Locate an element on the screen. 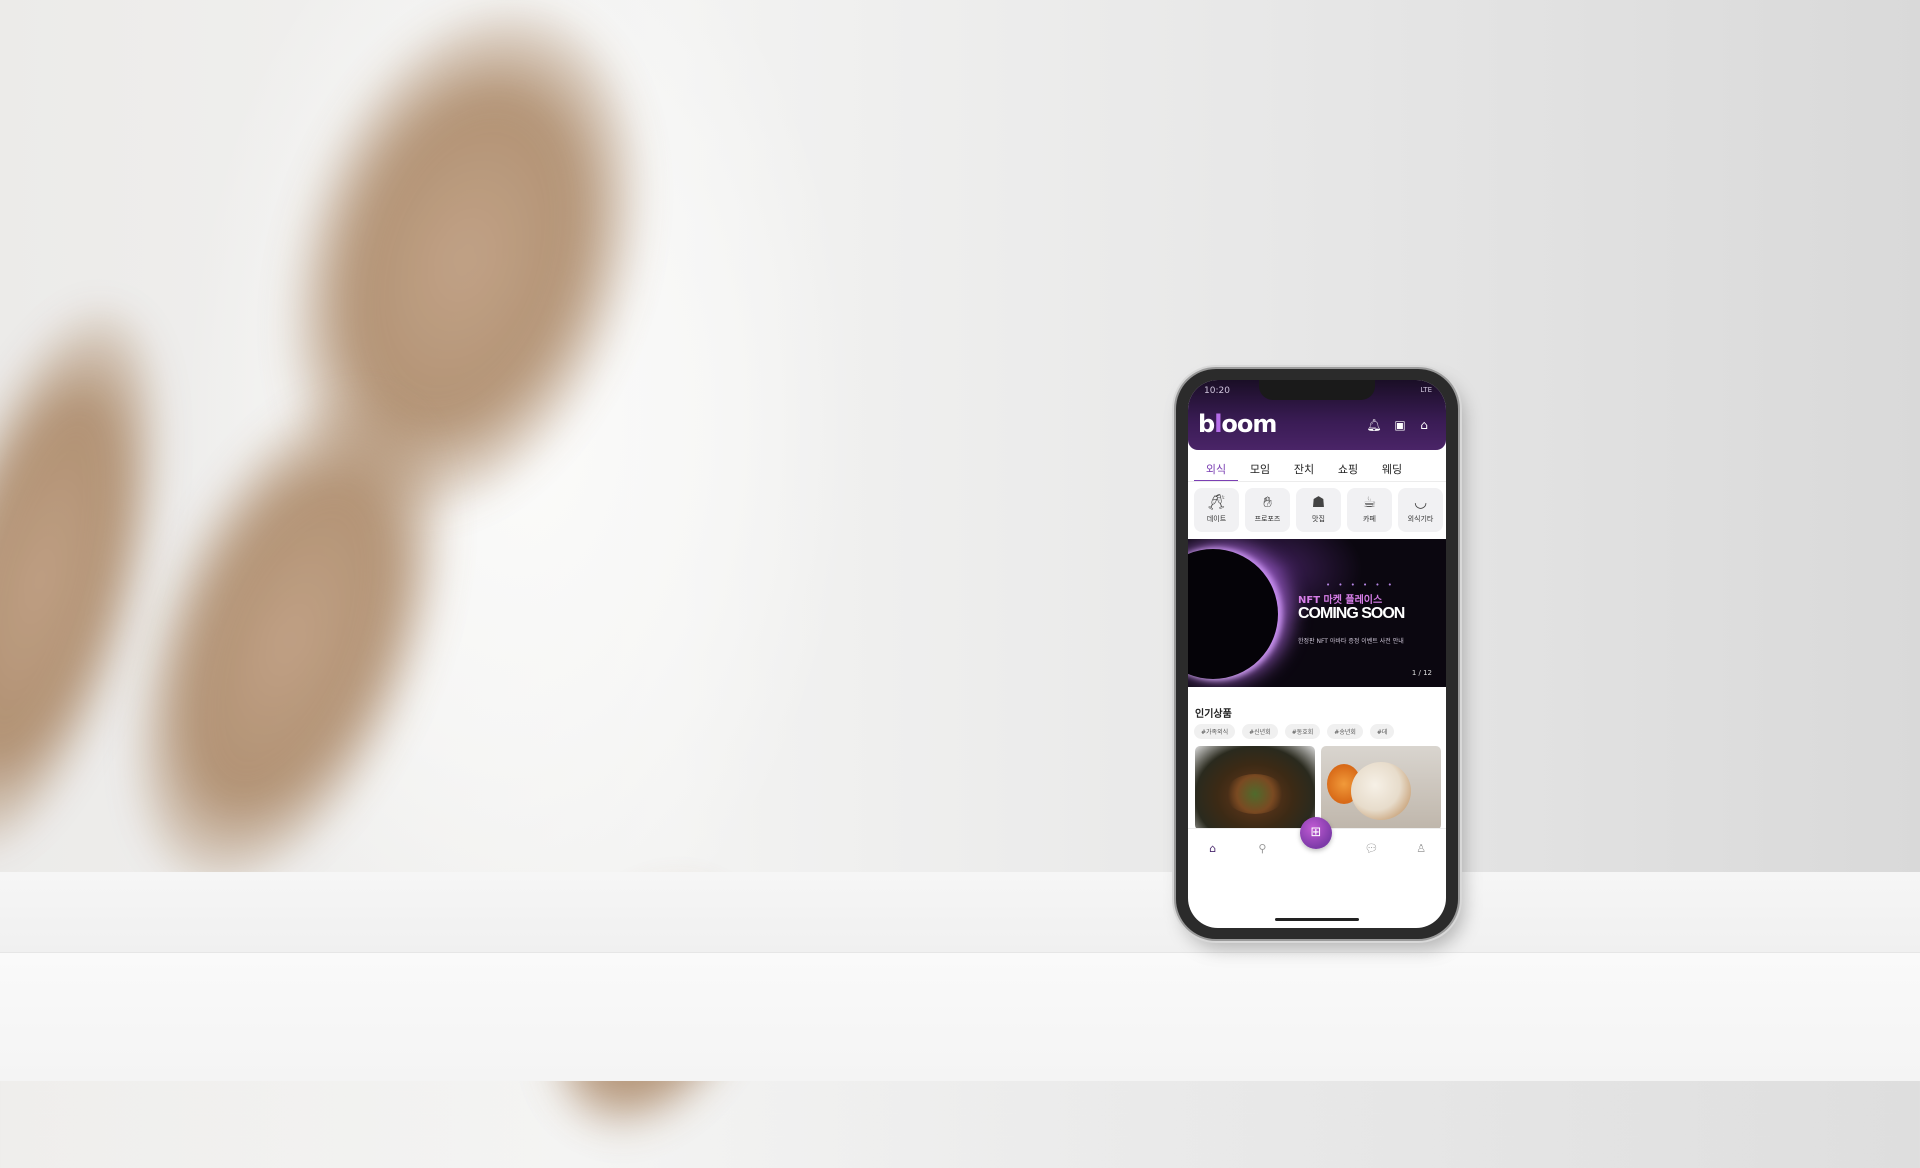 Image resolution: width=1920 pixels, height=1168 pixels. tab-divider is located at coordinates (1317, 481).